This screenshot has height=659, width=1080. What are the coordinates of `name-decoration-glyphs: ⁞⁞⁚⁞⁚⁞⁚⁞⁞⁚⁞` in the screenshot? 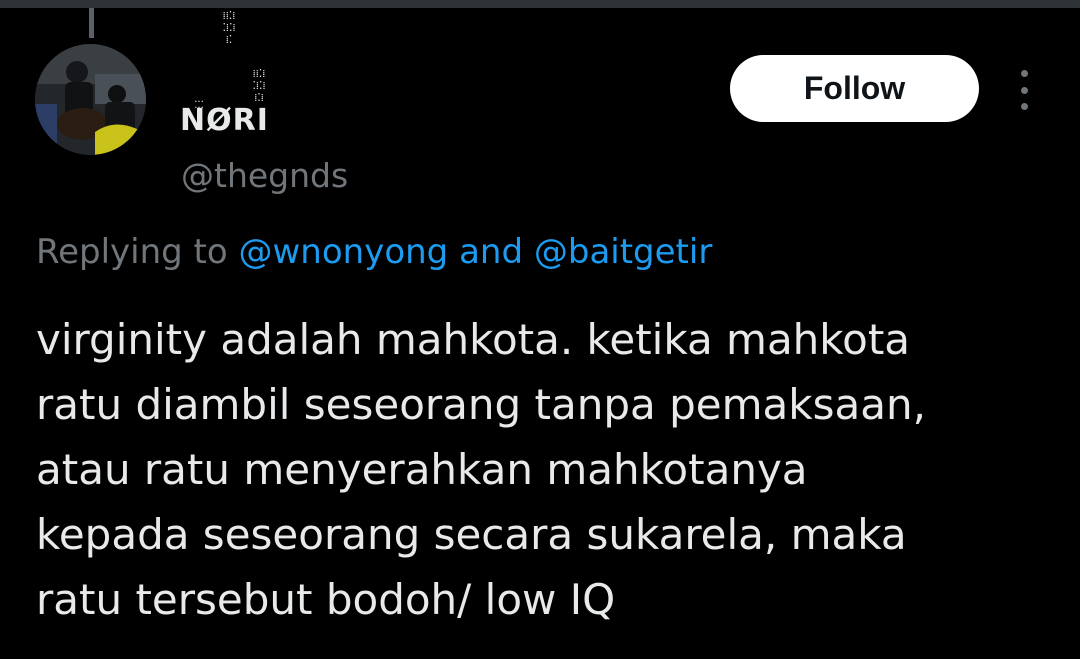 It's located at (259, 85).